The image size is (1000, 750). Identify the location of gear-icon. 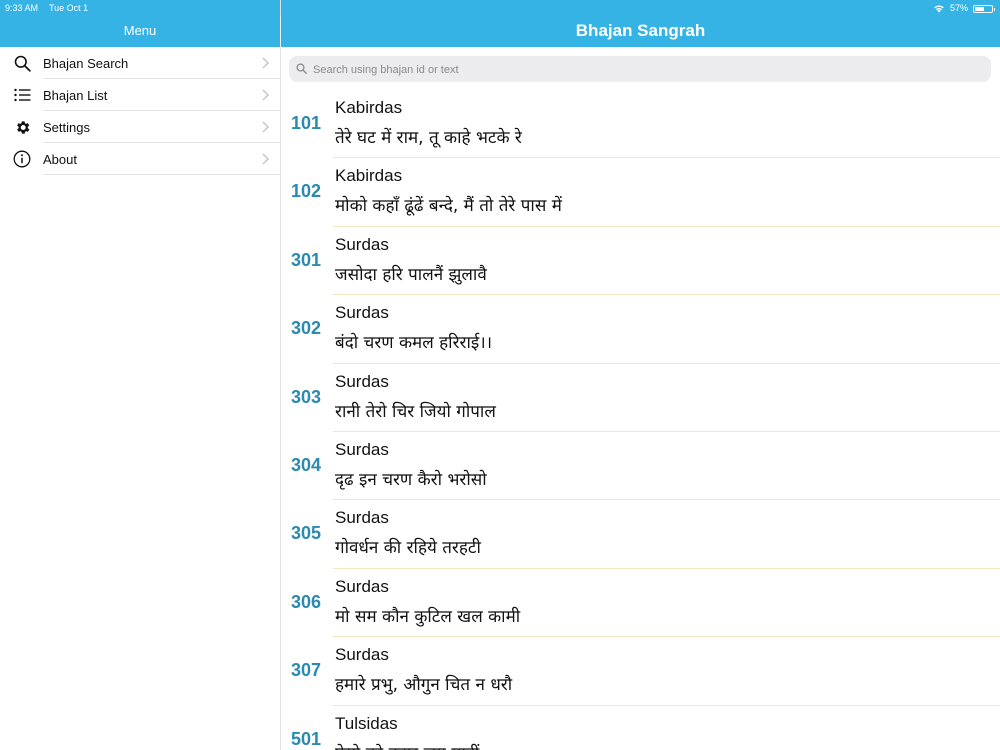
(22, 127).